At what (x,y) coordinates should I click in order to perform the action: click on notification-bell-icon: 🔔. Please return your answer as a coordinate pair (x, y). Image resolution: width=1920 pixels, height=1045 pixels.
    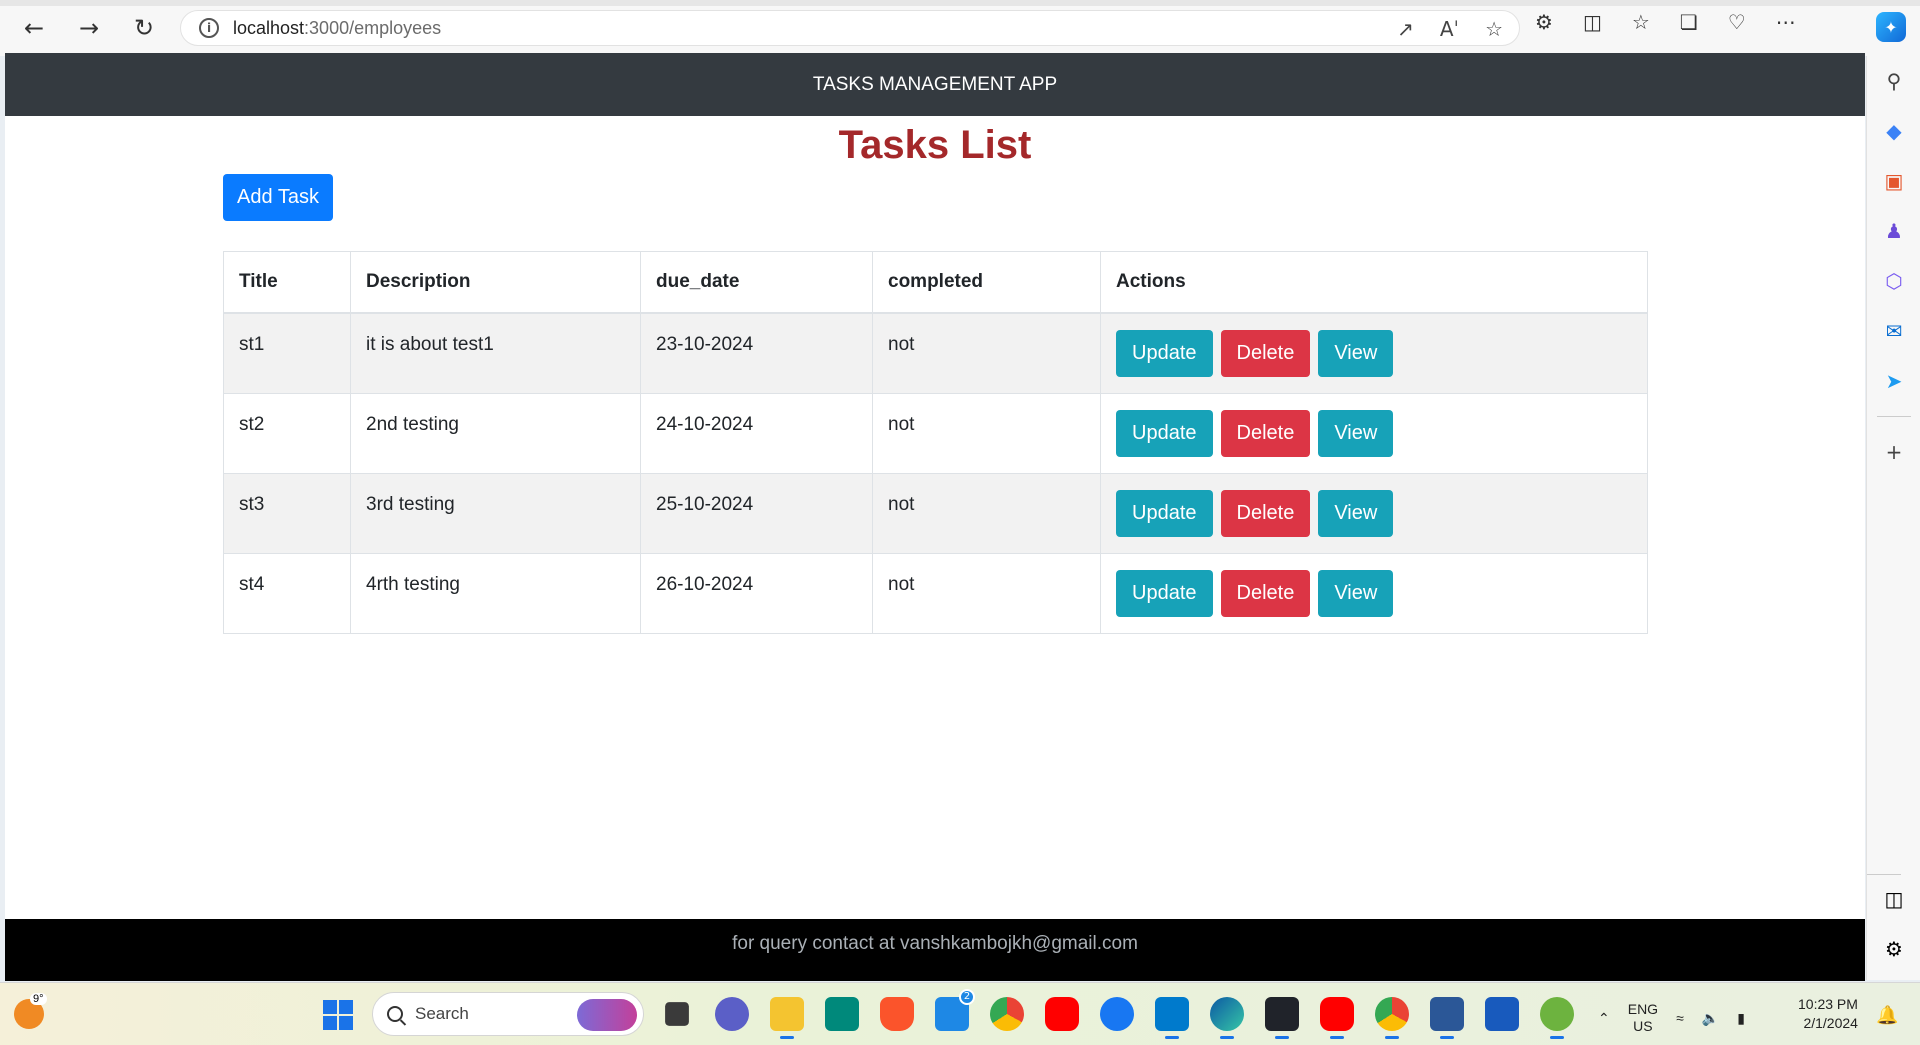
    Looking at the image, I should click on (1887, 1015).